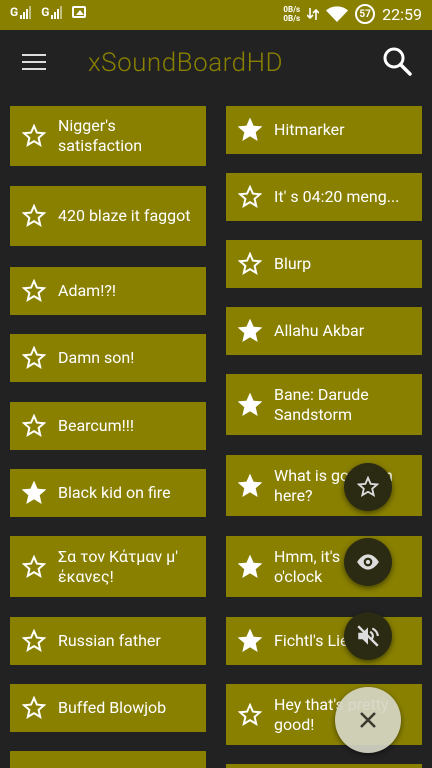 The width and height of the screenshot is (432, 768). I want to click on sound-label: Hitmarker, so click(309, 129).